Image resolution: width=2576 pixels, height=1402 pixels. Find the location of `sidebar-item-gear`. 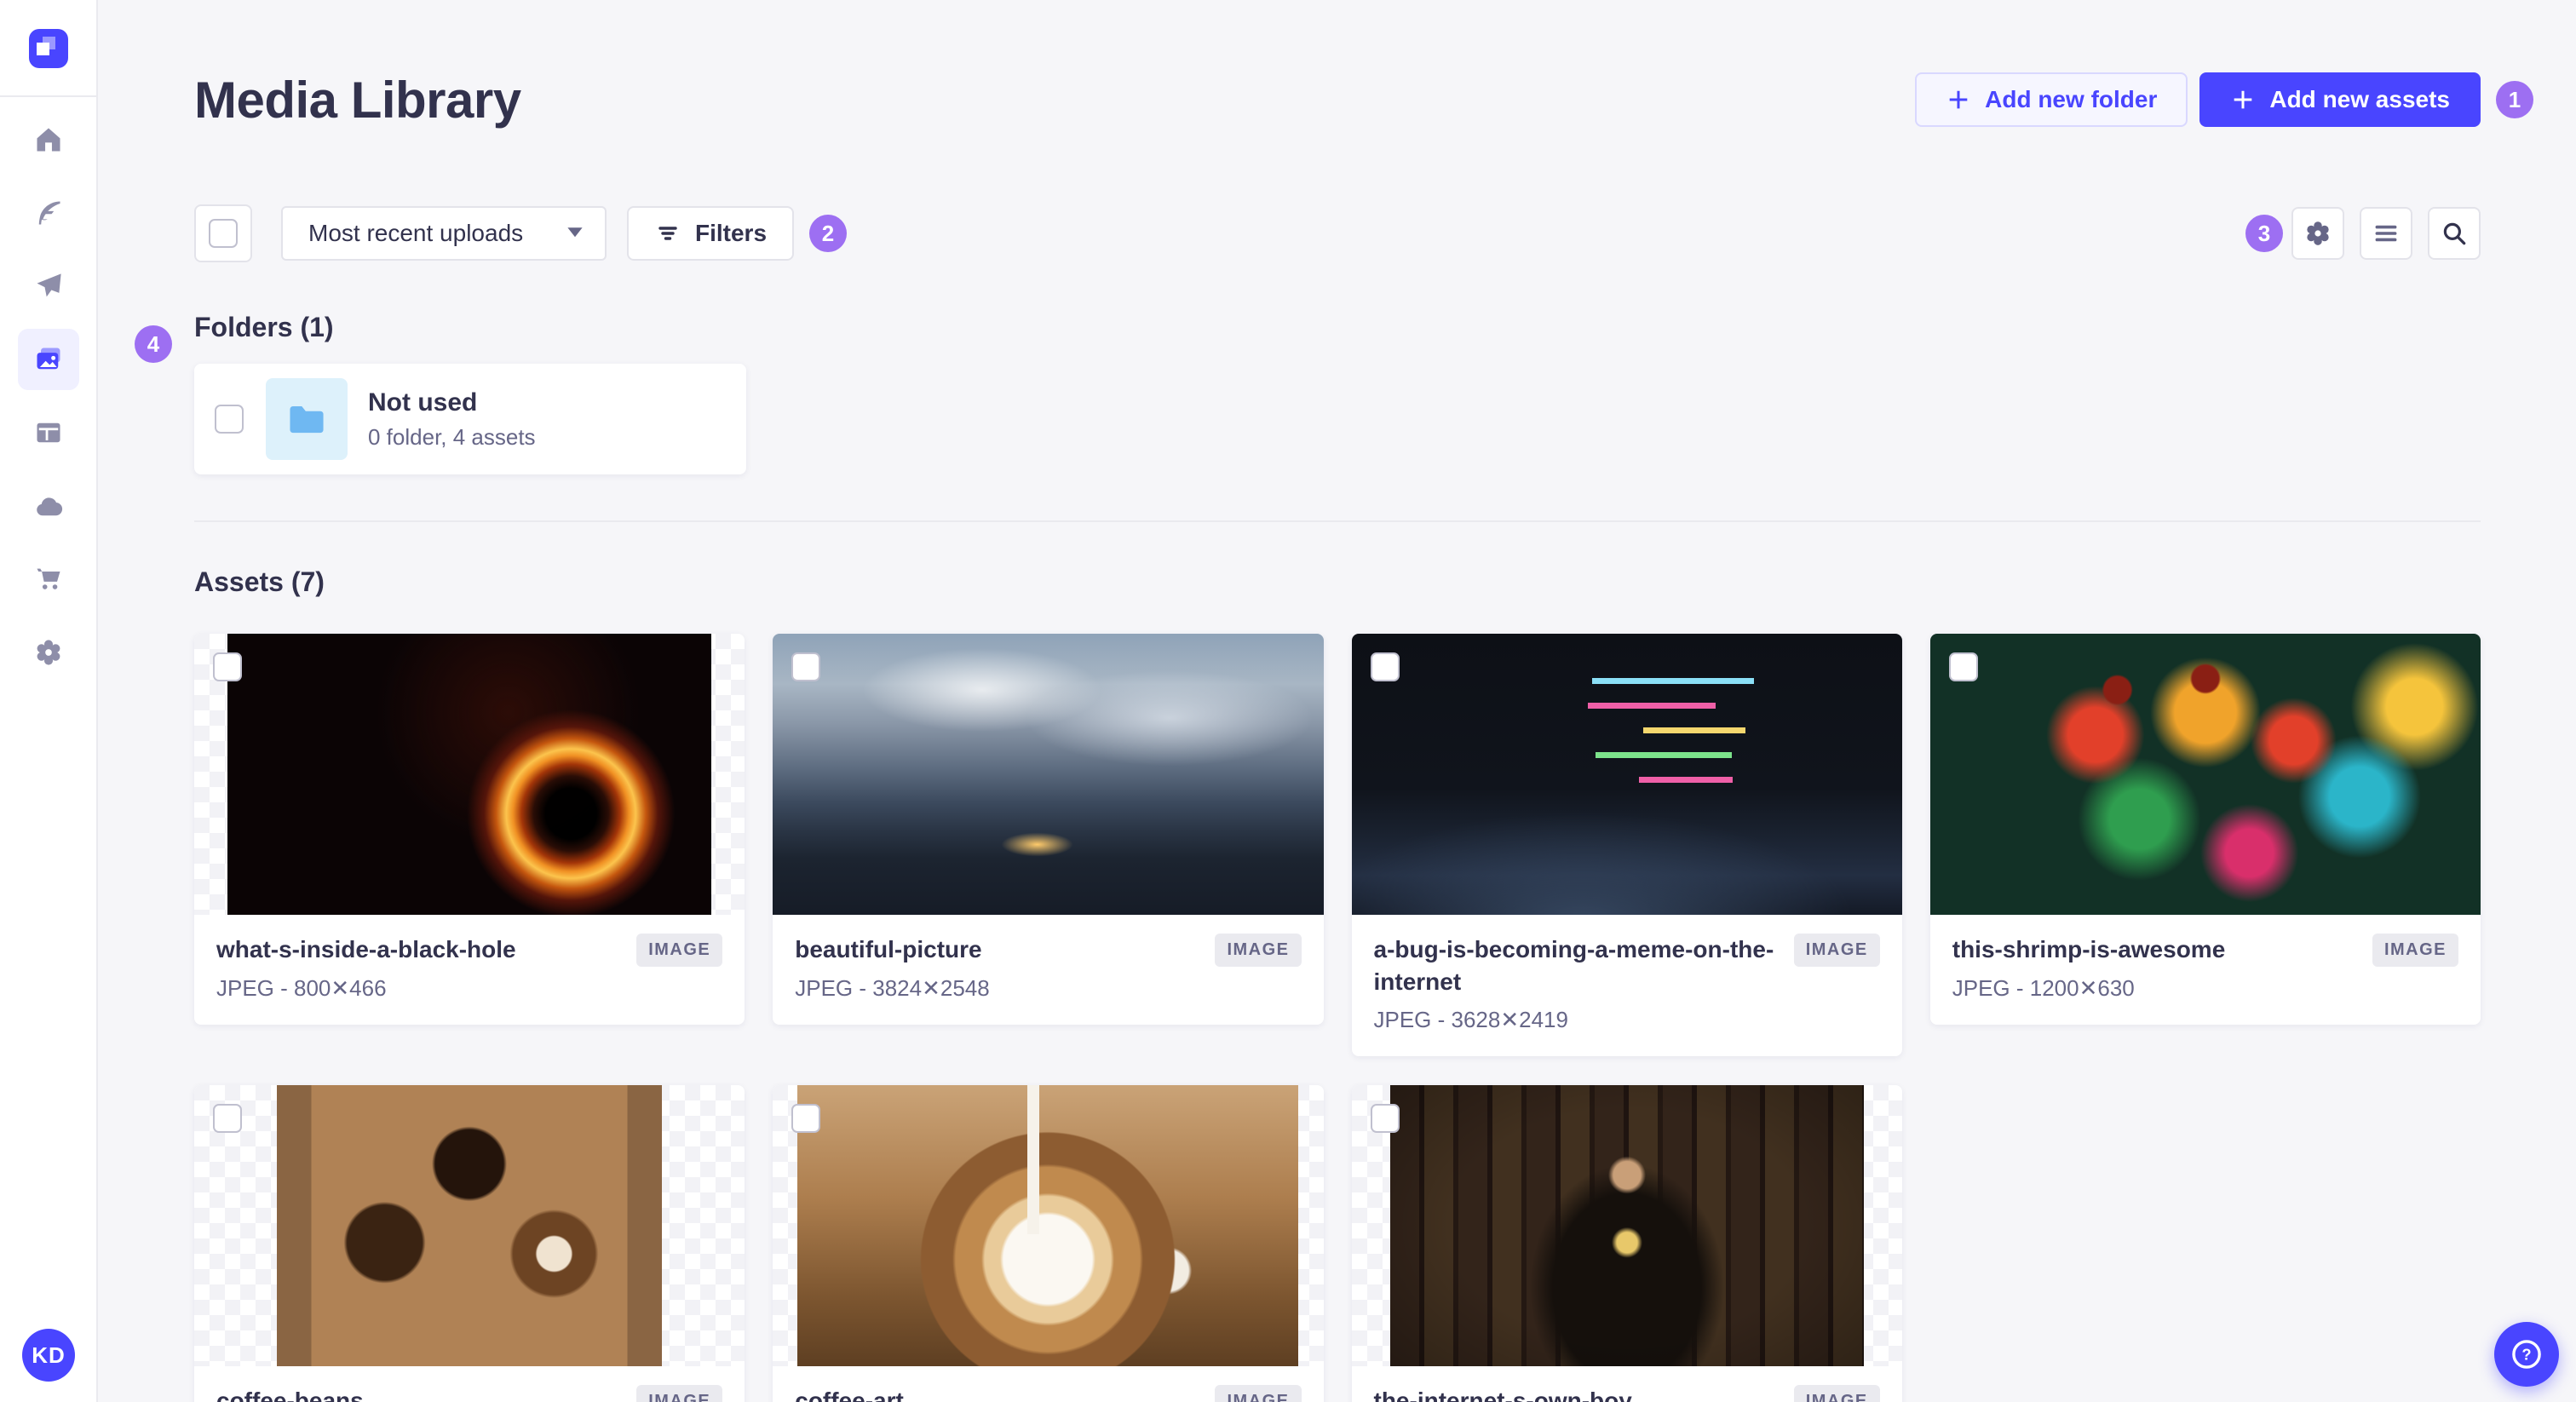

sidebar-item-gear is located at coordinates (49, 652).